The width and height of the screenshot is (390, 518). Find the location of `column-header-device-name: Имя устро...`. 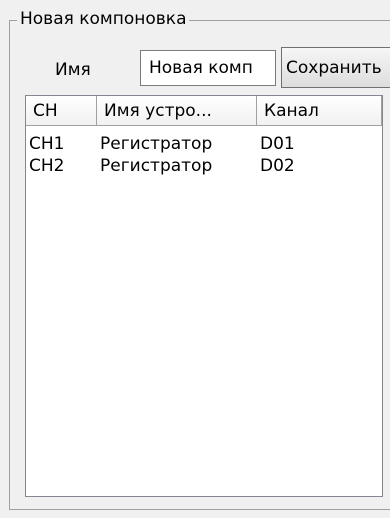

column-header-device-name: Имя устро... is located at coordinates (177, 111).